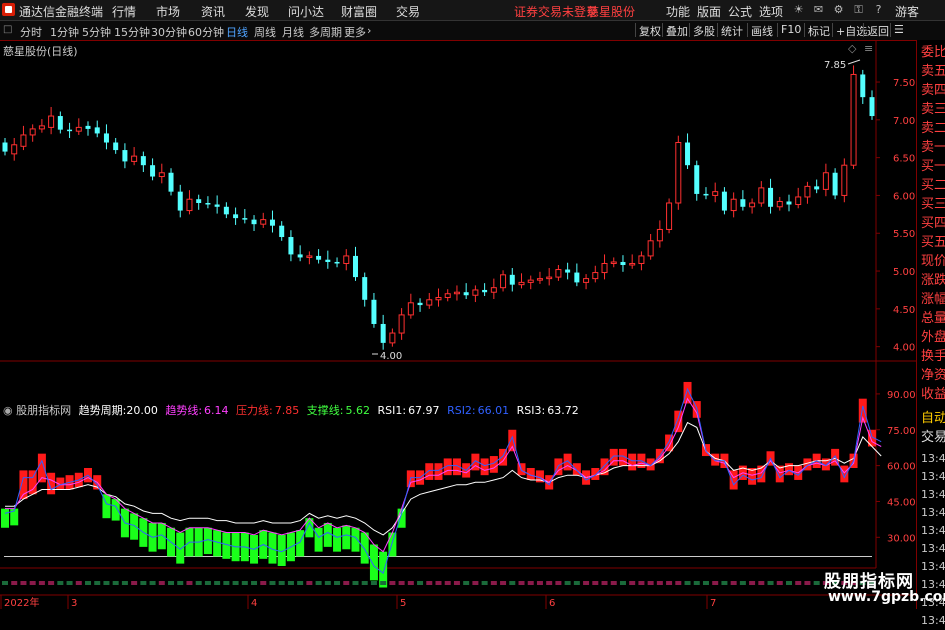 This screenshot has width=945, height=630. Describe the element at coordinates (933, 128) in the screenshot. I see `quote-field-4: 卖二` at that location.